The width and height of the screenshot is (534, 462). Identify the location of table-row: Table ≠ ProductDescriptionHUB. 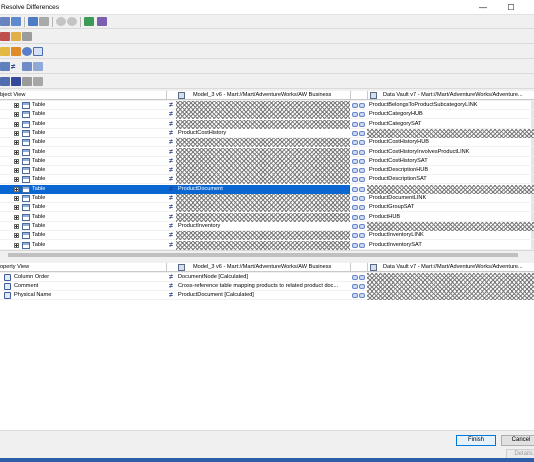
(267, 171).